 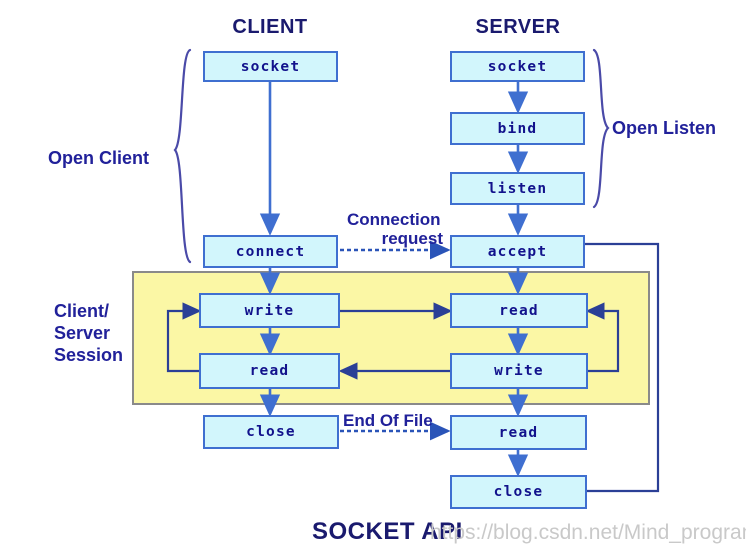 I want to click on label-end-of-file: End Of File, so click(x=388, y=420).